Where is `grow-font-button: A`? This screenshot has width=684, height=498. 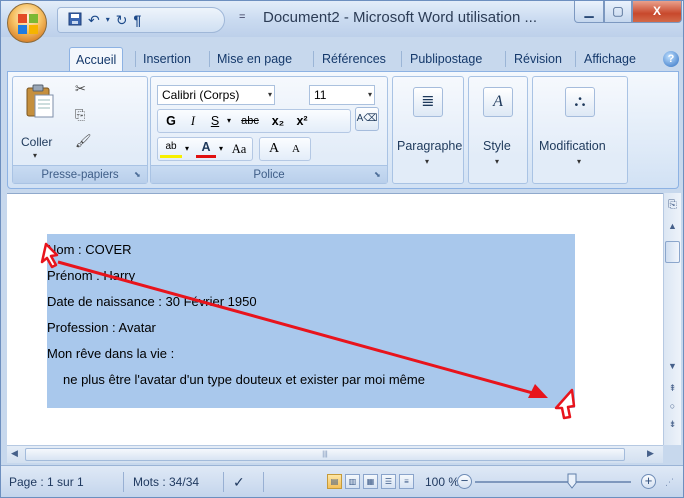
grow-font-button: A is located at coordinates (274, 149).